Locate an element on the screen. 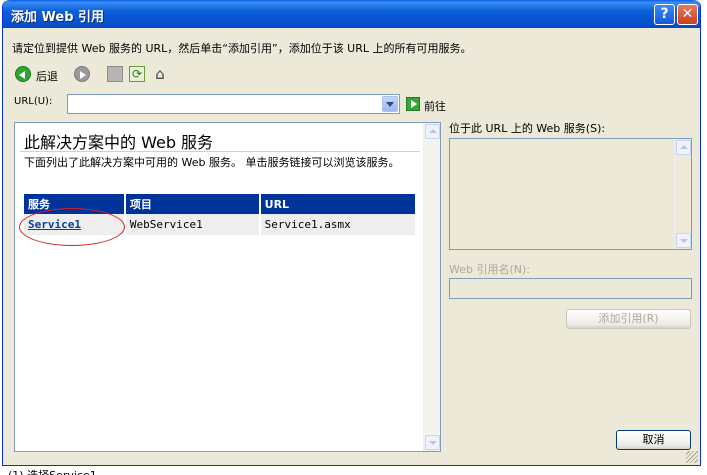 This screenshot has height=475, width=707. go-arrow-icon is located at coordinates (413, 104).